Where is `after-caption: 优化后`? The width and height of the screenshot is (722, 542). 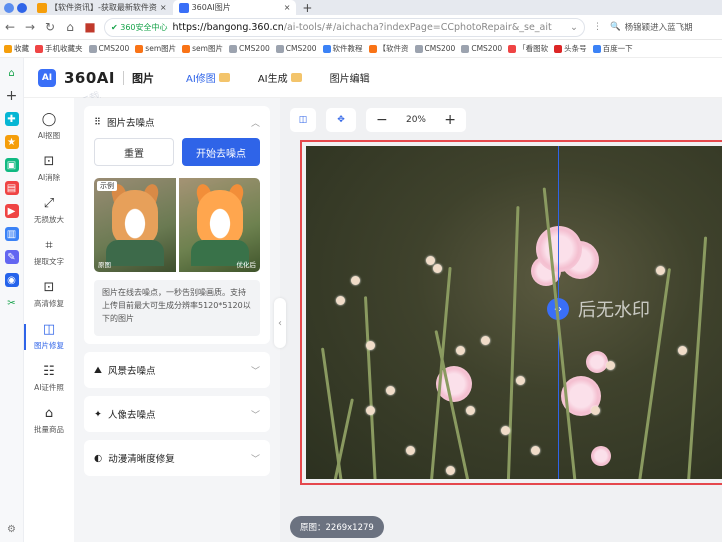
after-caption: 优化后 is located at coordinates (246, 265).